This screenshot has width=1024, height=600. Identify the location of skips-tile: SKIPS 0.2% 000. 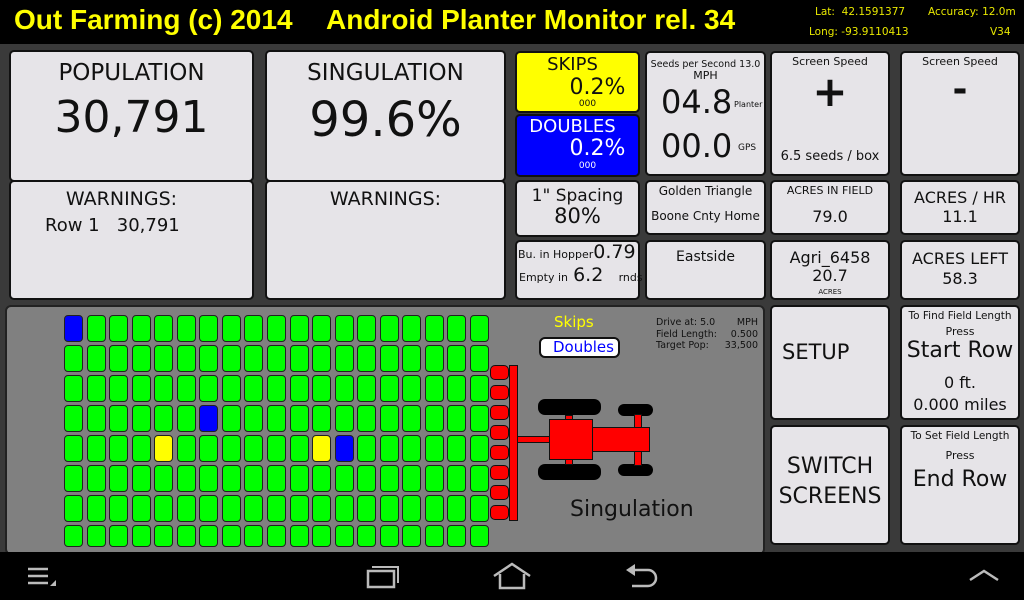
(577, 82).